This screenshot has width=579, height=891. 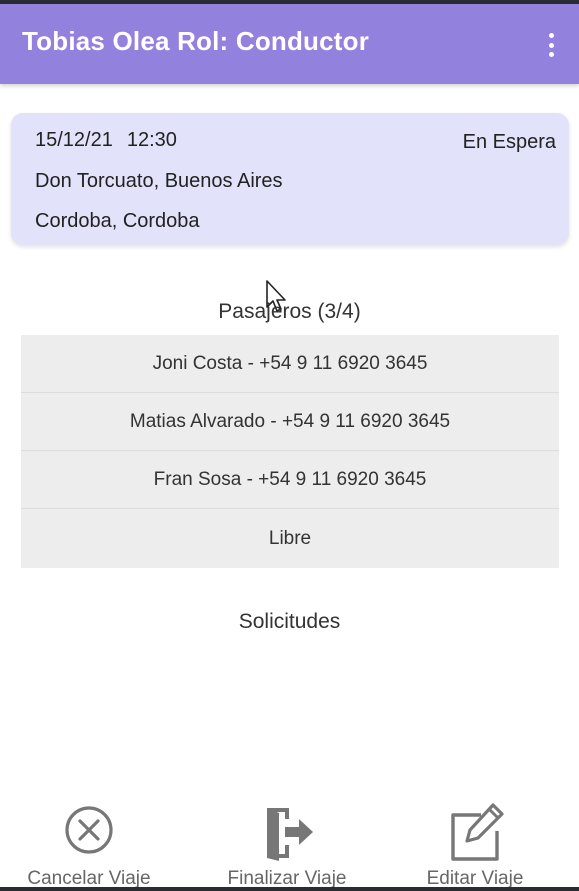 I want to click on trip-date: 15/12/21, so click(x=74, y=140).